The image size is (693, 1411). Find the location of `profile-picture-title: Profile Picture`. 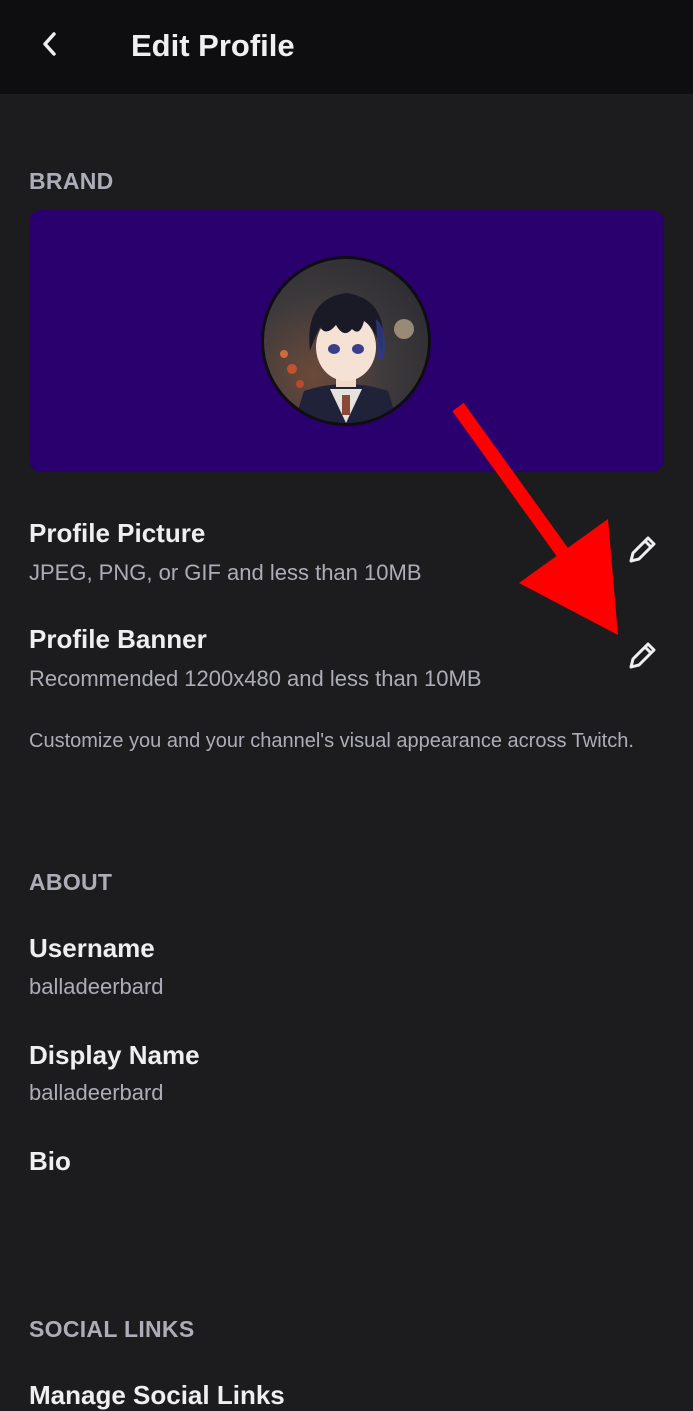

profile-picture-title: Profile Picture is located at coordinates (117, 533).